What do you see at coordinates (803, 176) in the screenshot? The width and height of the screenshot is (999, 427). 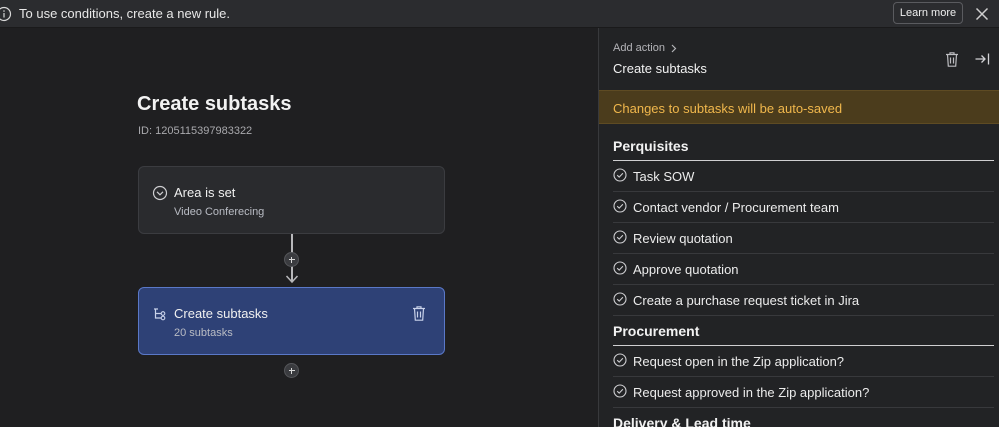 I see `subtask-item: Task SOW` at bounding box center [803, 176].